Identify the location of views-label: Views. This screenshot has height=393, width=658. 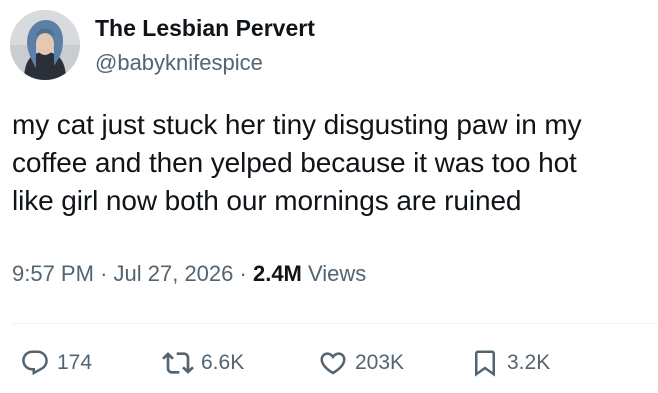
(337, 273).